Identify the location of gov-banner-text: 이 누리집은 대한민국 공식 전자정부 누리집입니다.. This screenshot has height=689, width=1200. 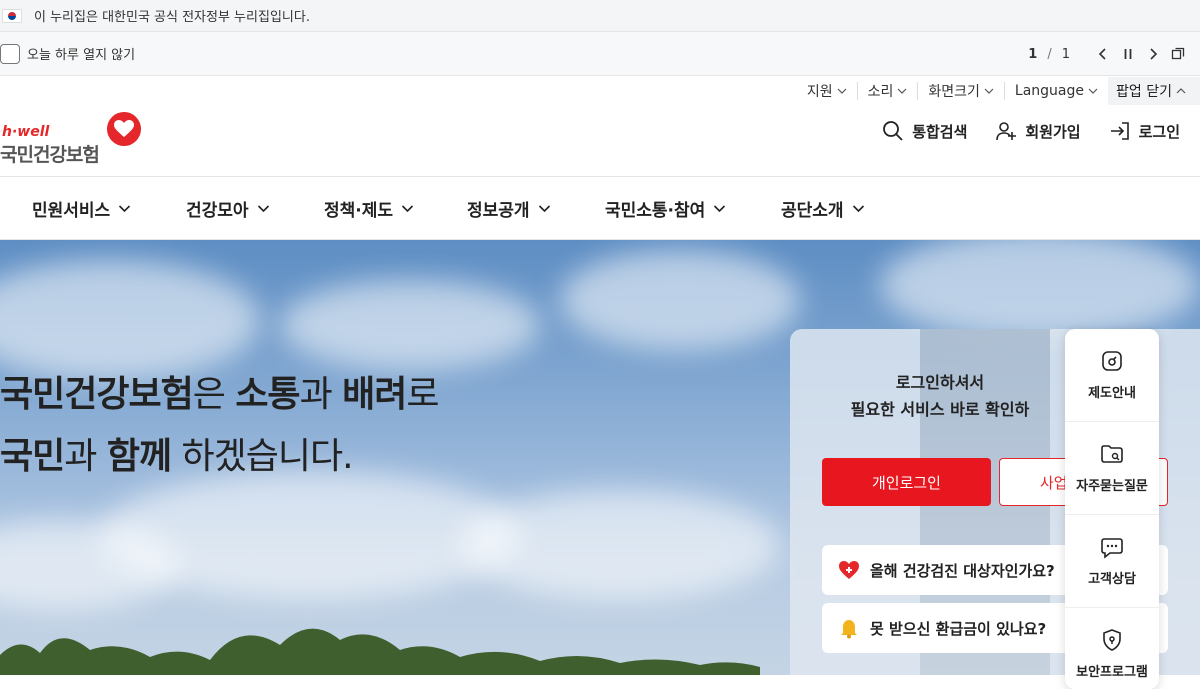
(172, 17).